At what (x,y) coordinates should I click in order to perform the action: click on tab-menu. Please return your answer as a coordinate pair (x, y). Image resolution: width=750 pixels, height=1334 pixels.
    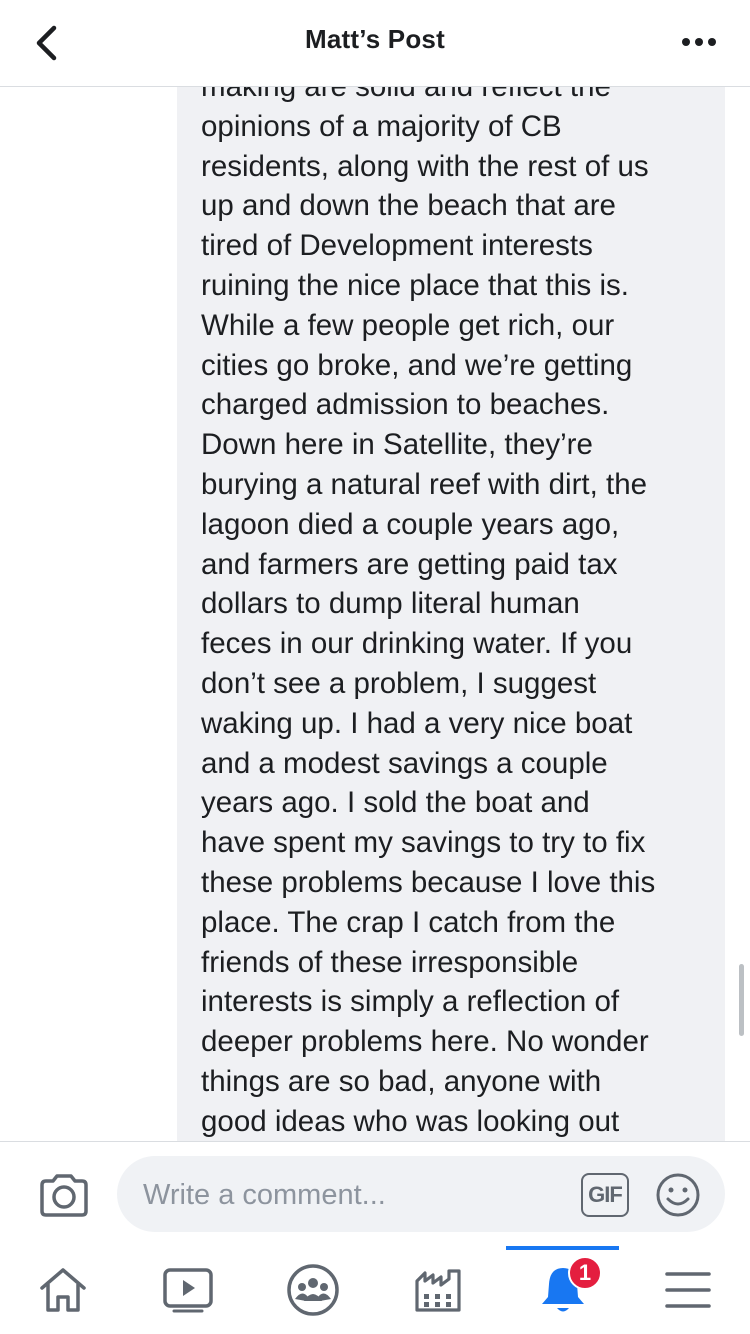
    Looking at the image, I should click on (687, 1290).